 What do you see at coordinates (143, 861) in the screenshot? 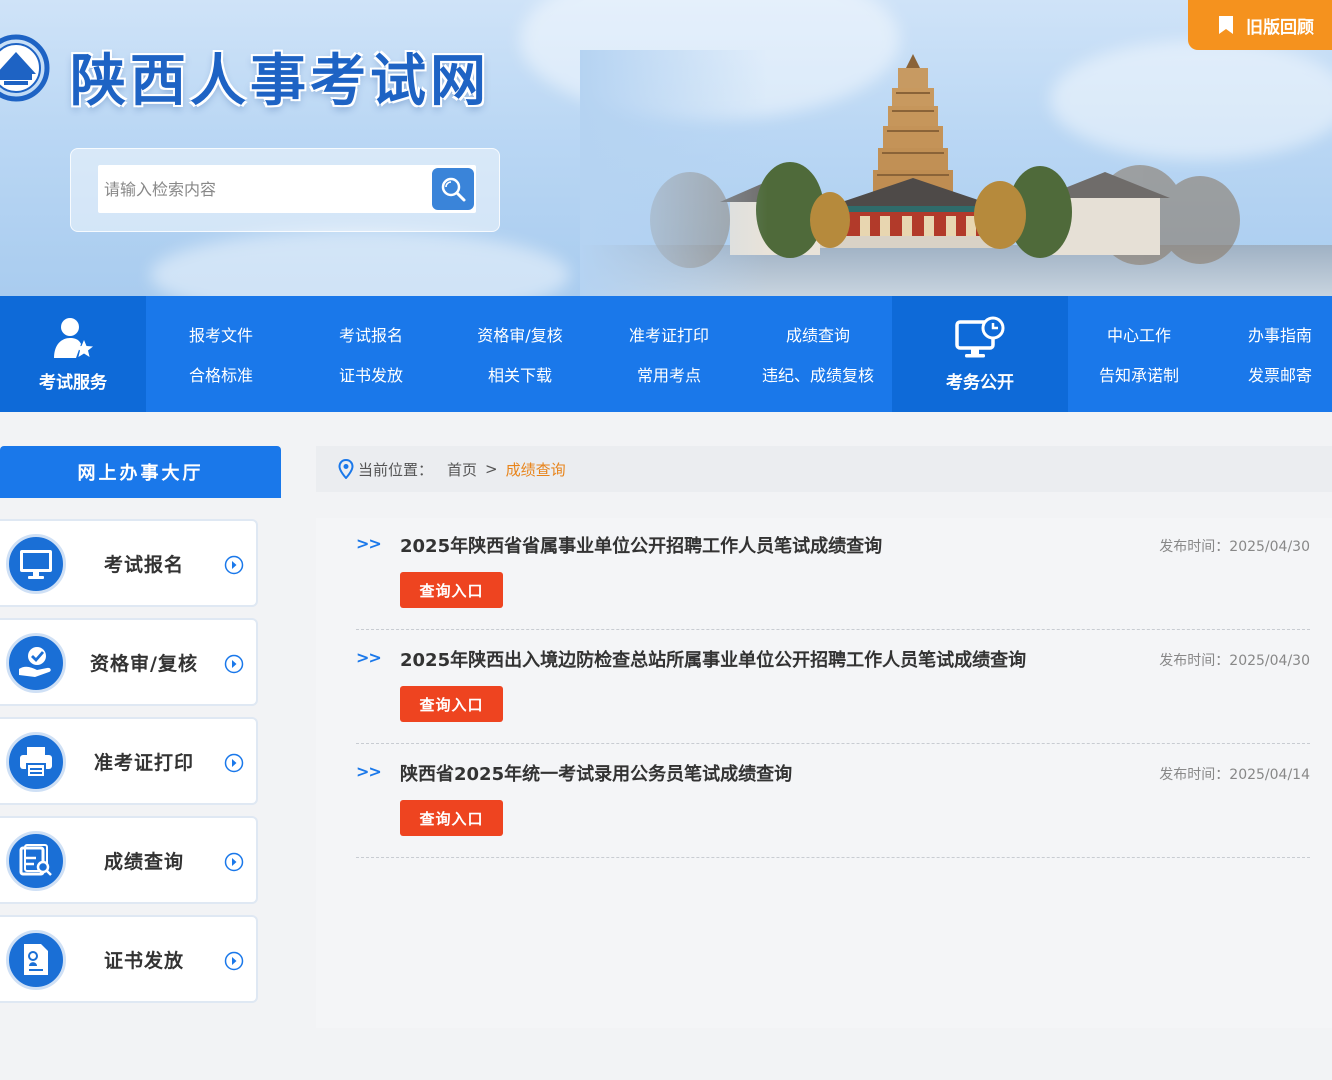
I see `sidebar-item-label: 成绩查询` at bounding box center [143, 861].